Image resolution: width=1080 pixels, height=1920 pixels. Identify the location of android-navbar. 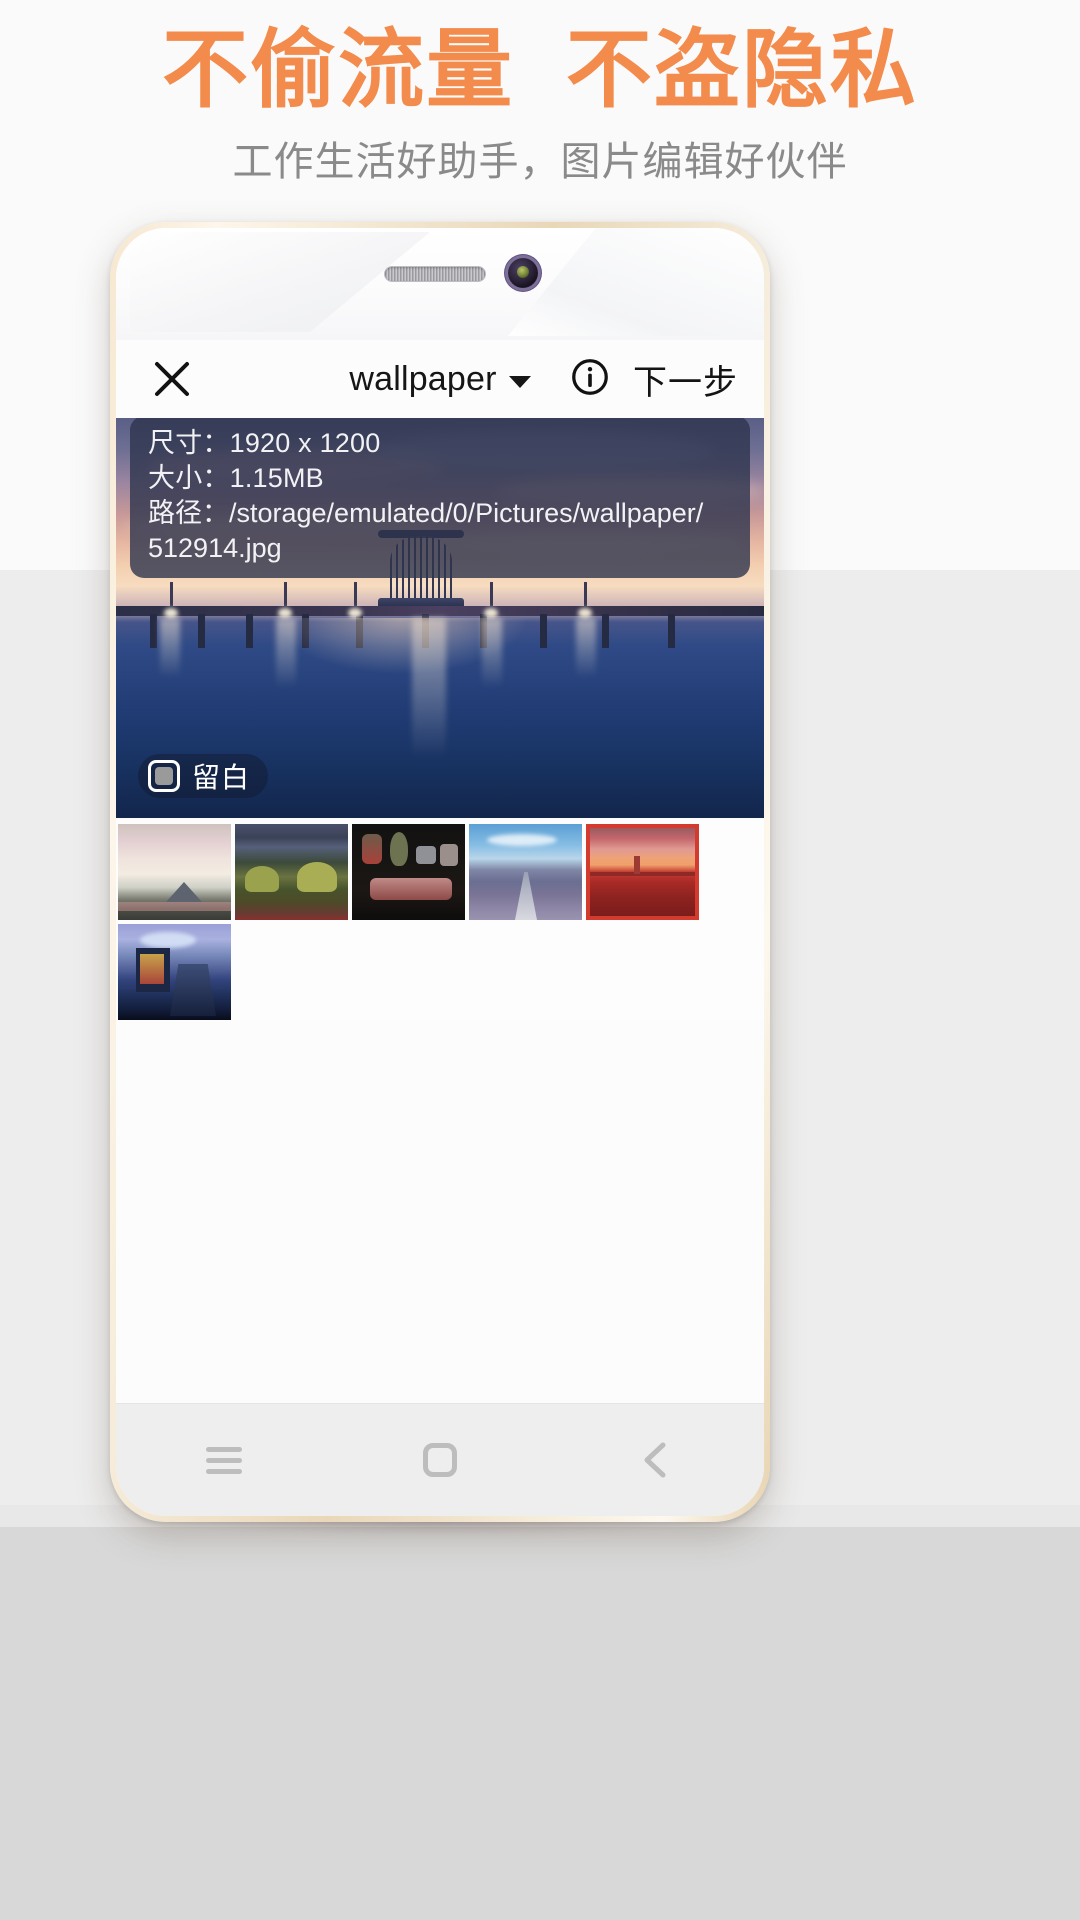
(440, 1459).